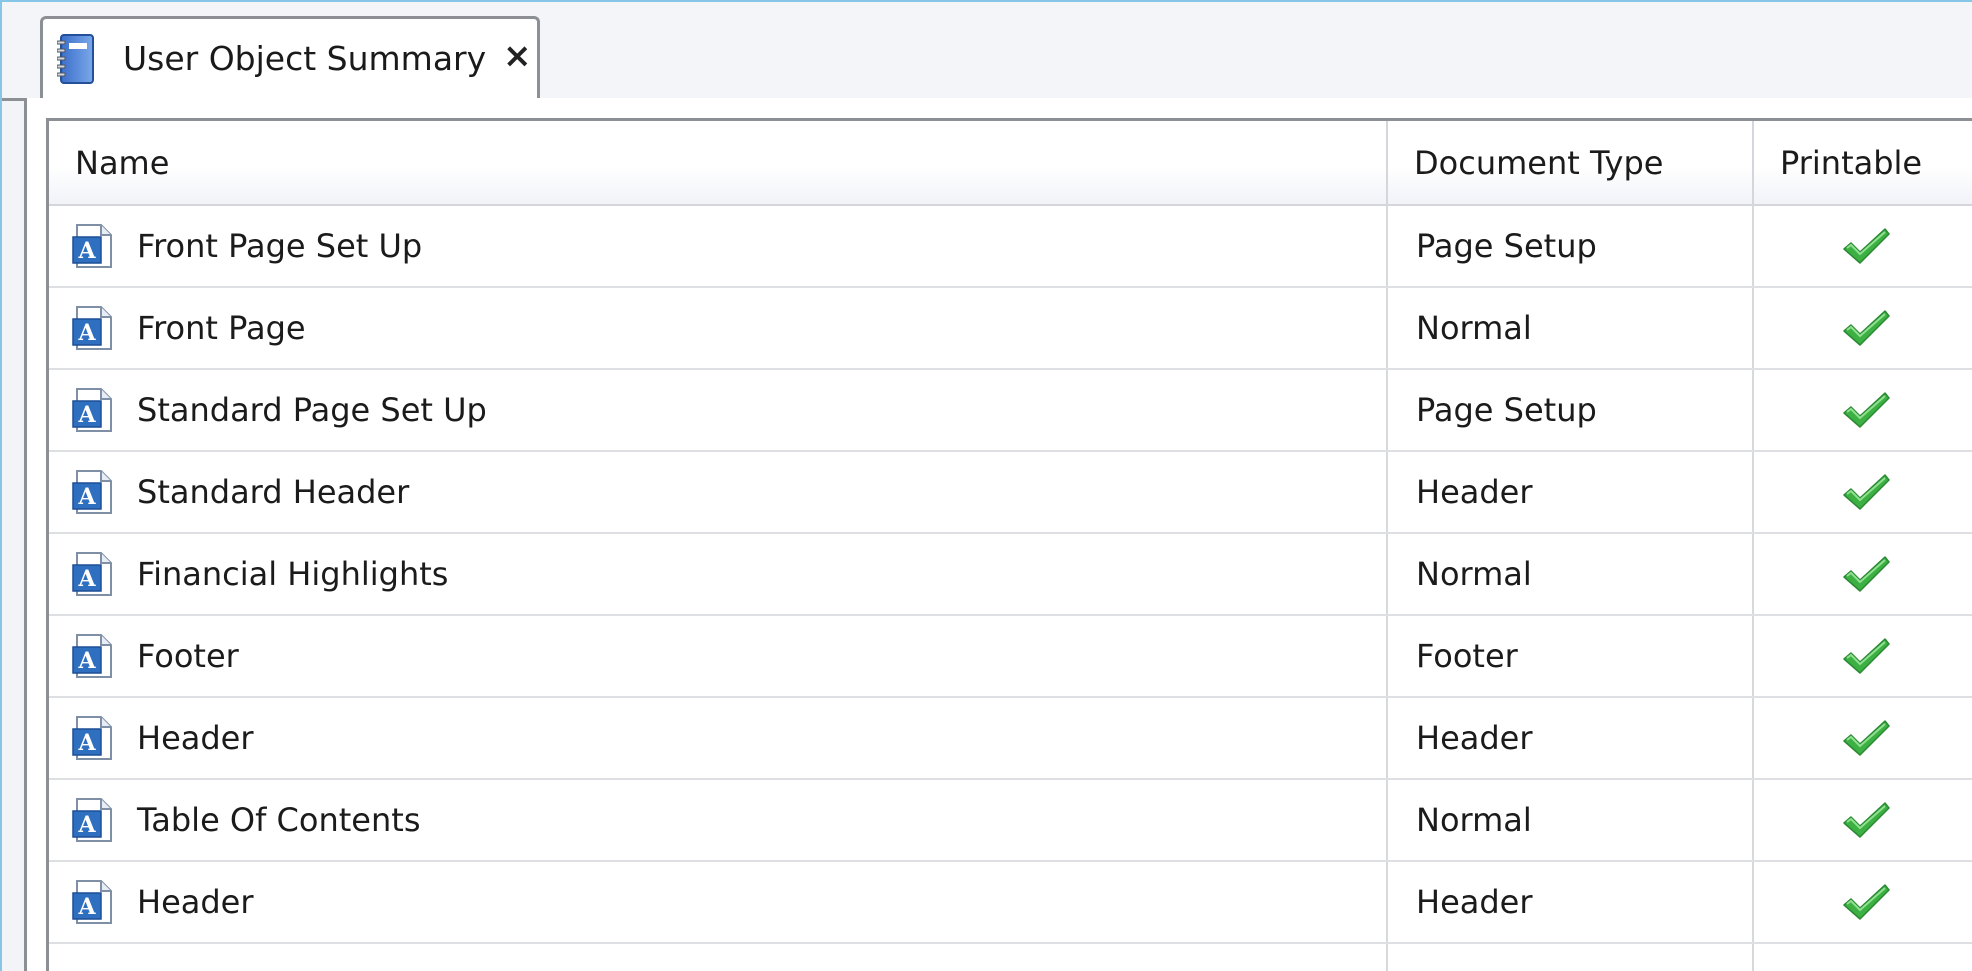  Describe the element at coordinates (718, 656) in the screenshot. I see `name-cell: A Footer` at that location.